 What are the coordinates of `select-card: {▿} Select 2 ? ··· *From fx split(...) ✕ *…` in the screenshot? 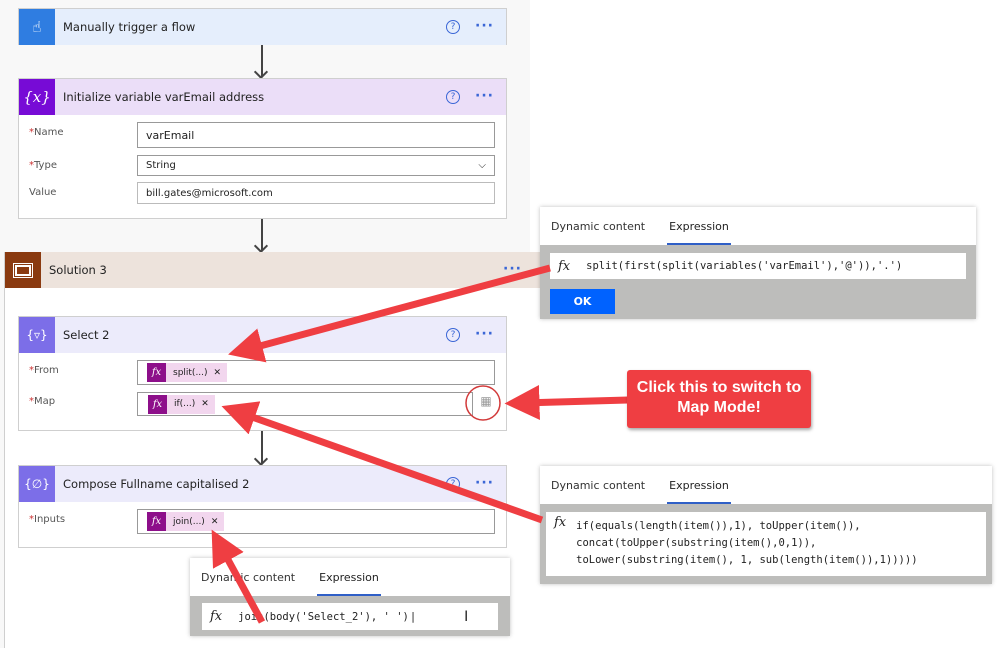 It's located at (262, 373).